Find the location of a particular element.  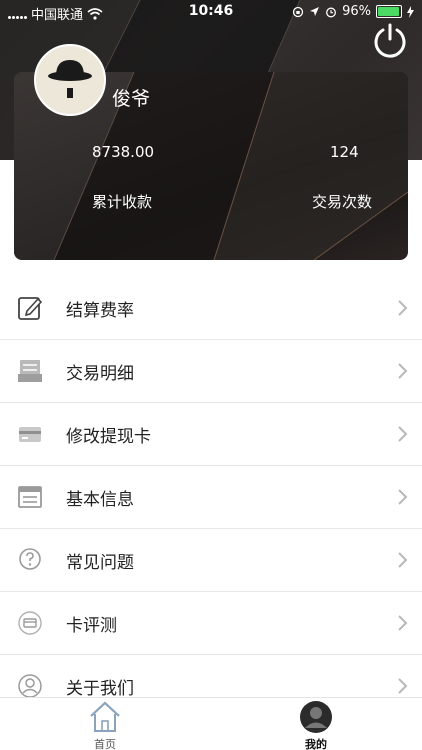

power-icon is located at coordinates (390, 40).